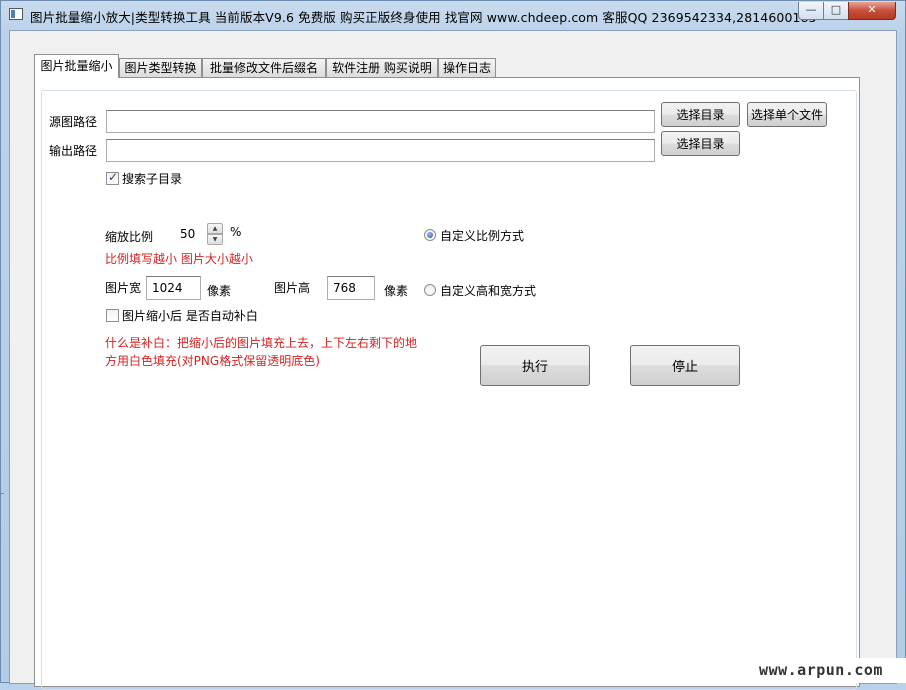  I want to click on image-width-label: 图片宽, so click(123, 288).